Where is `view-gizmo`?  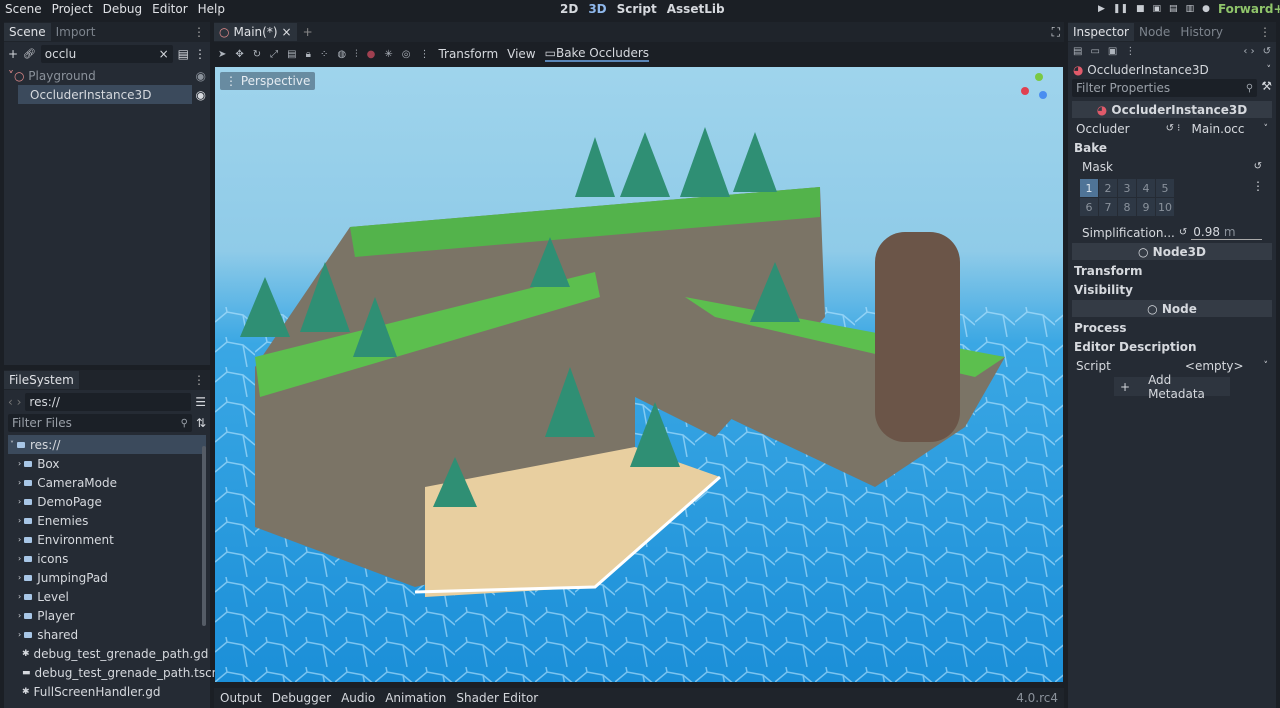
view-gizmo is located at coordinates (1039, 91).